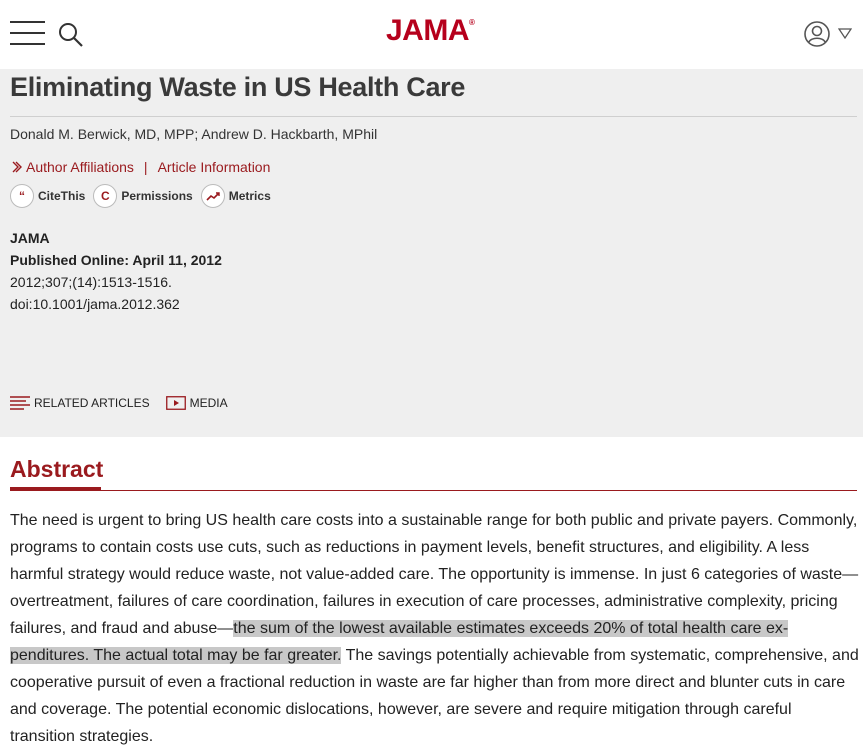 The height and width of the screenshot is (755, 863). What do you see at coordinates (175, 403) in the screenshot?
I see `media-play-icon` at bounding box center [175, 403].